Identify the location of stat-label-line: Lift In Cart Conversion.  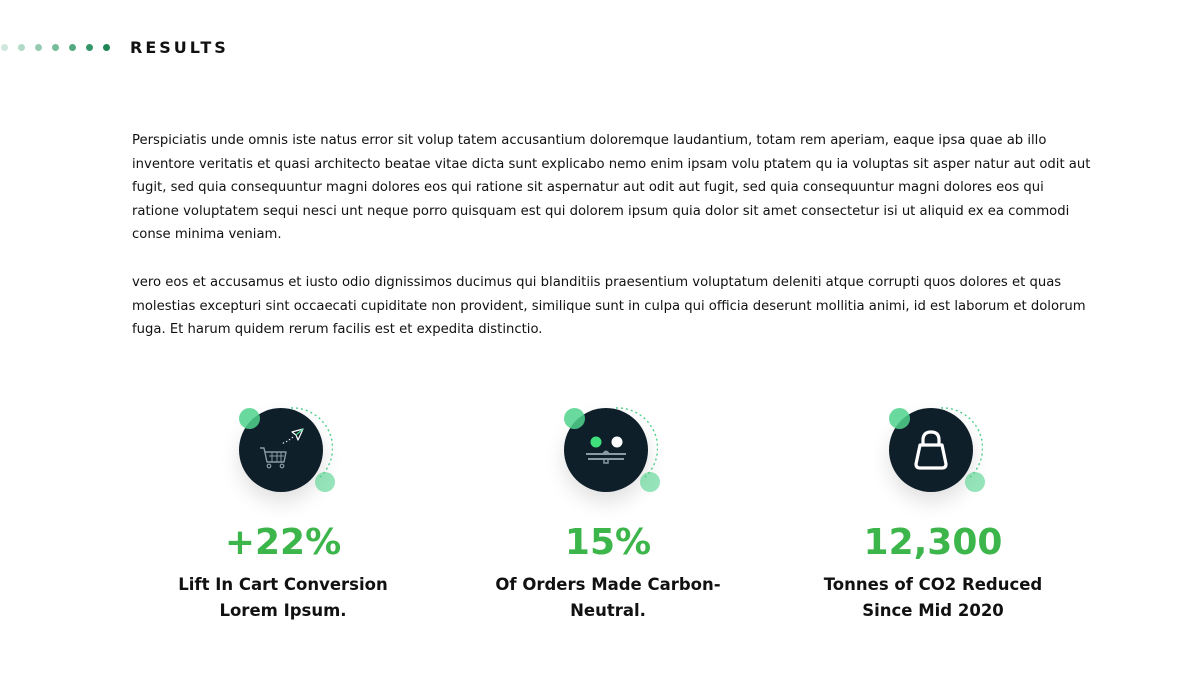
(283, 584).